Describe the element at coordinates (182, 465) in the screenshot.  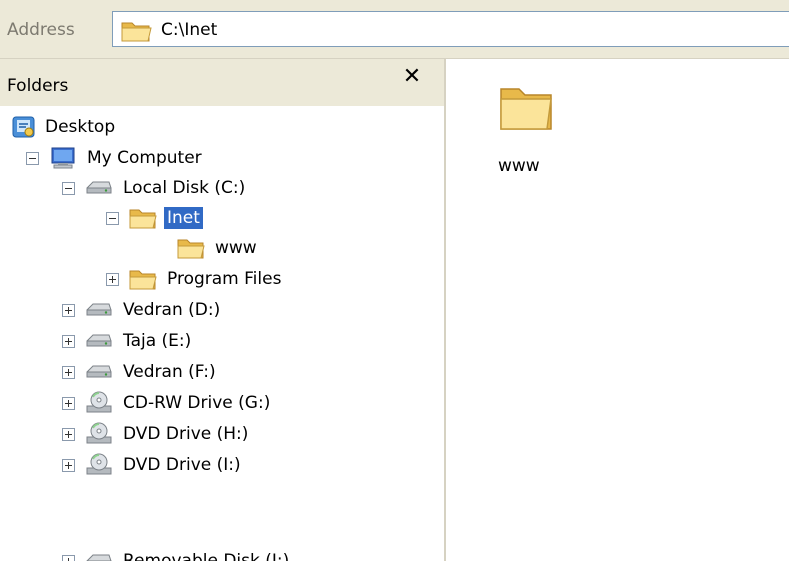
I see `tree-item-label: DVD Drive (I:)` at that location.